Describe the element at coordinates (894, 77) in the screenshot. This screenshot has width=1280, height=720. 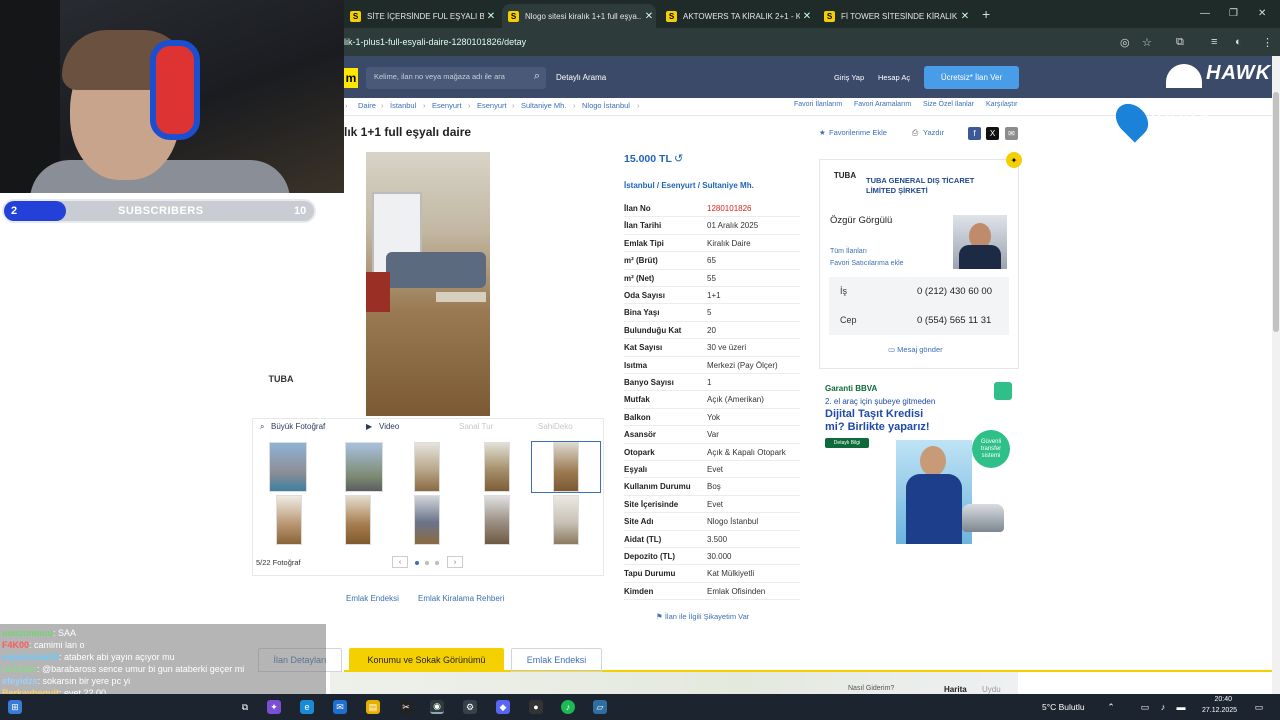
I see `register-link: Hesap Aç` at that location.